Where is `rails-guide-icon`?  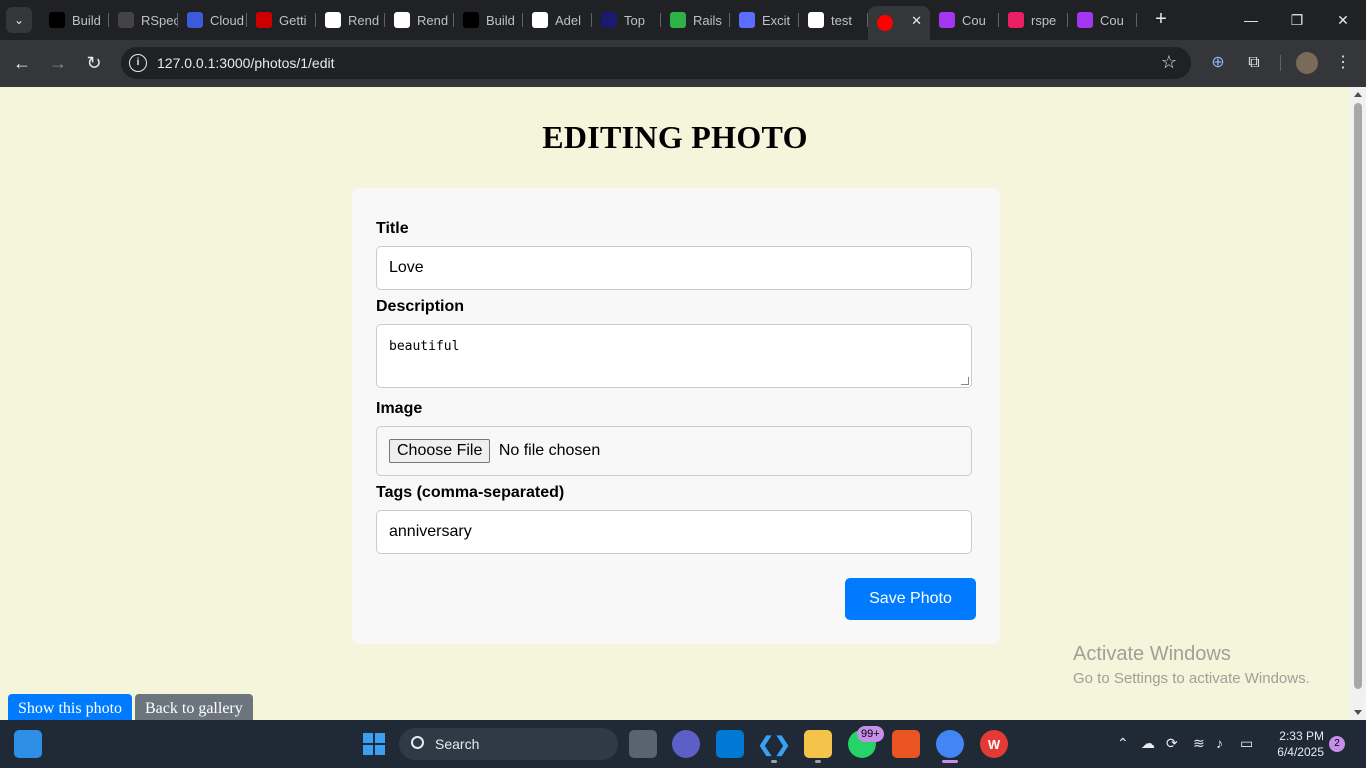 rails-guide-icon is located at coordinates (264, 20).